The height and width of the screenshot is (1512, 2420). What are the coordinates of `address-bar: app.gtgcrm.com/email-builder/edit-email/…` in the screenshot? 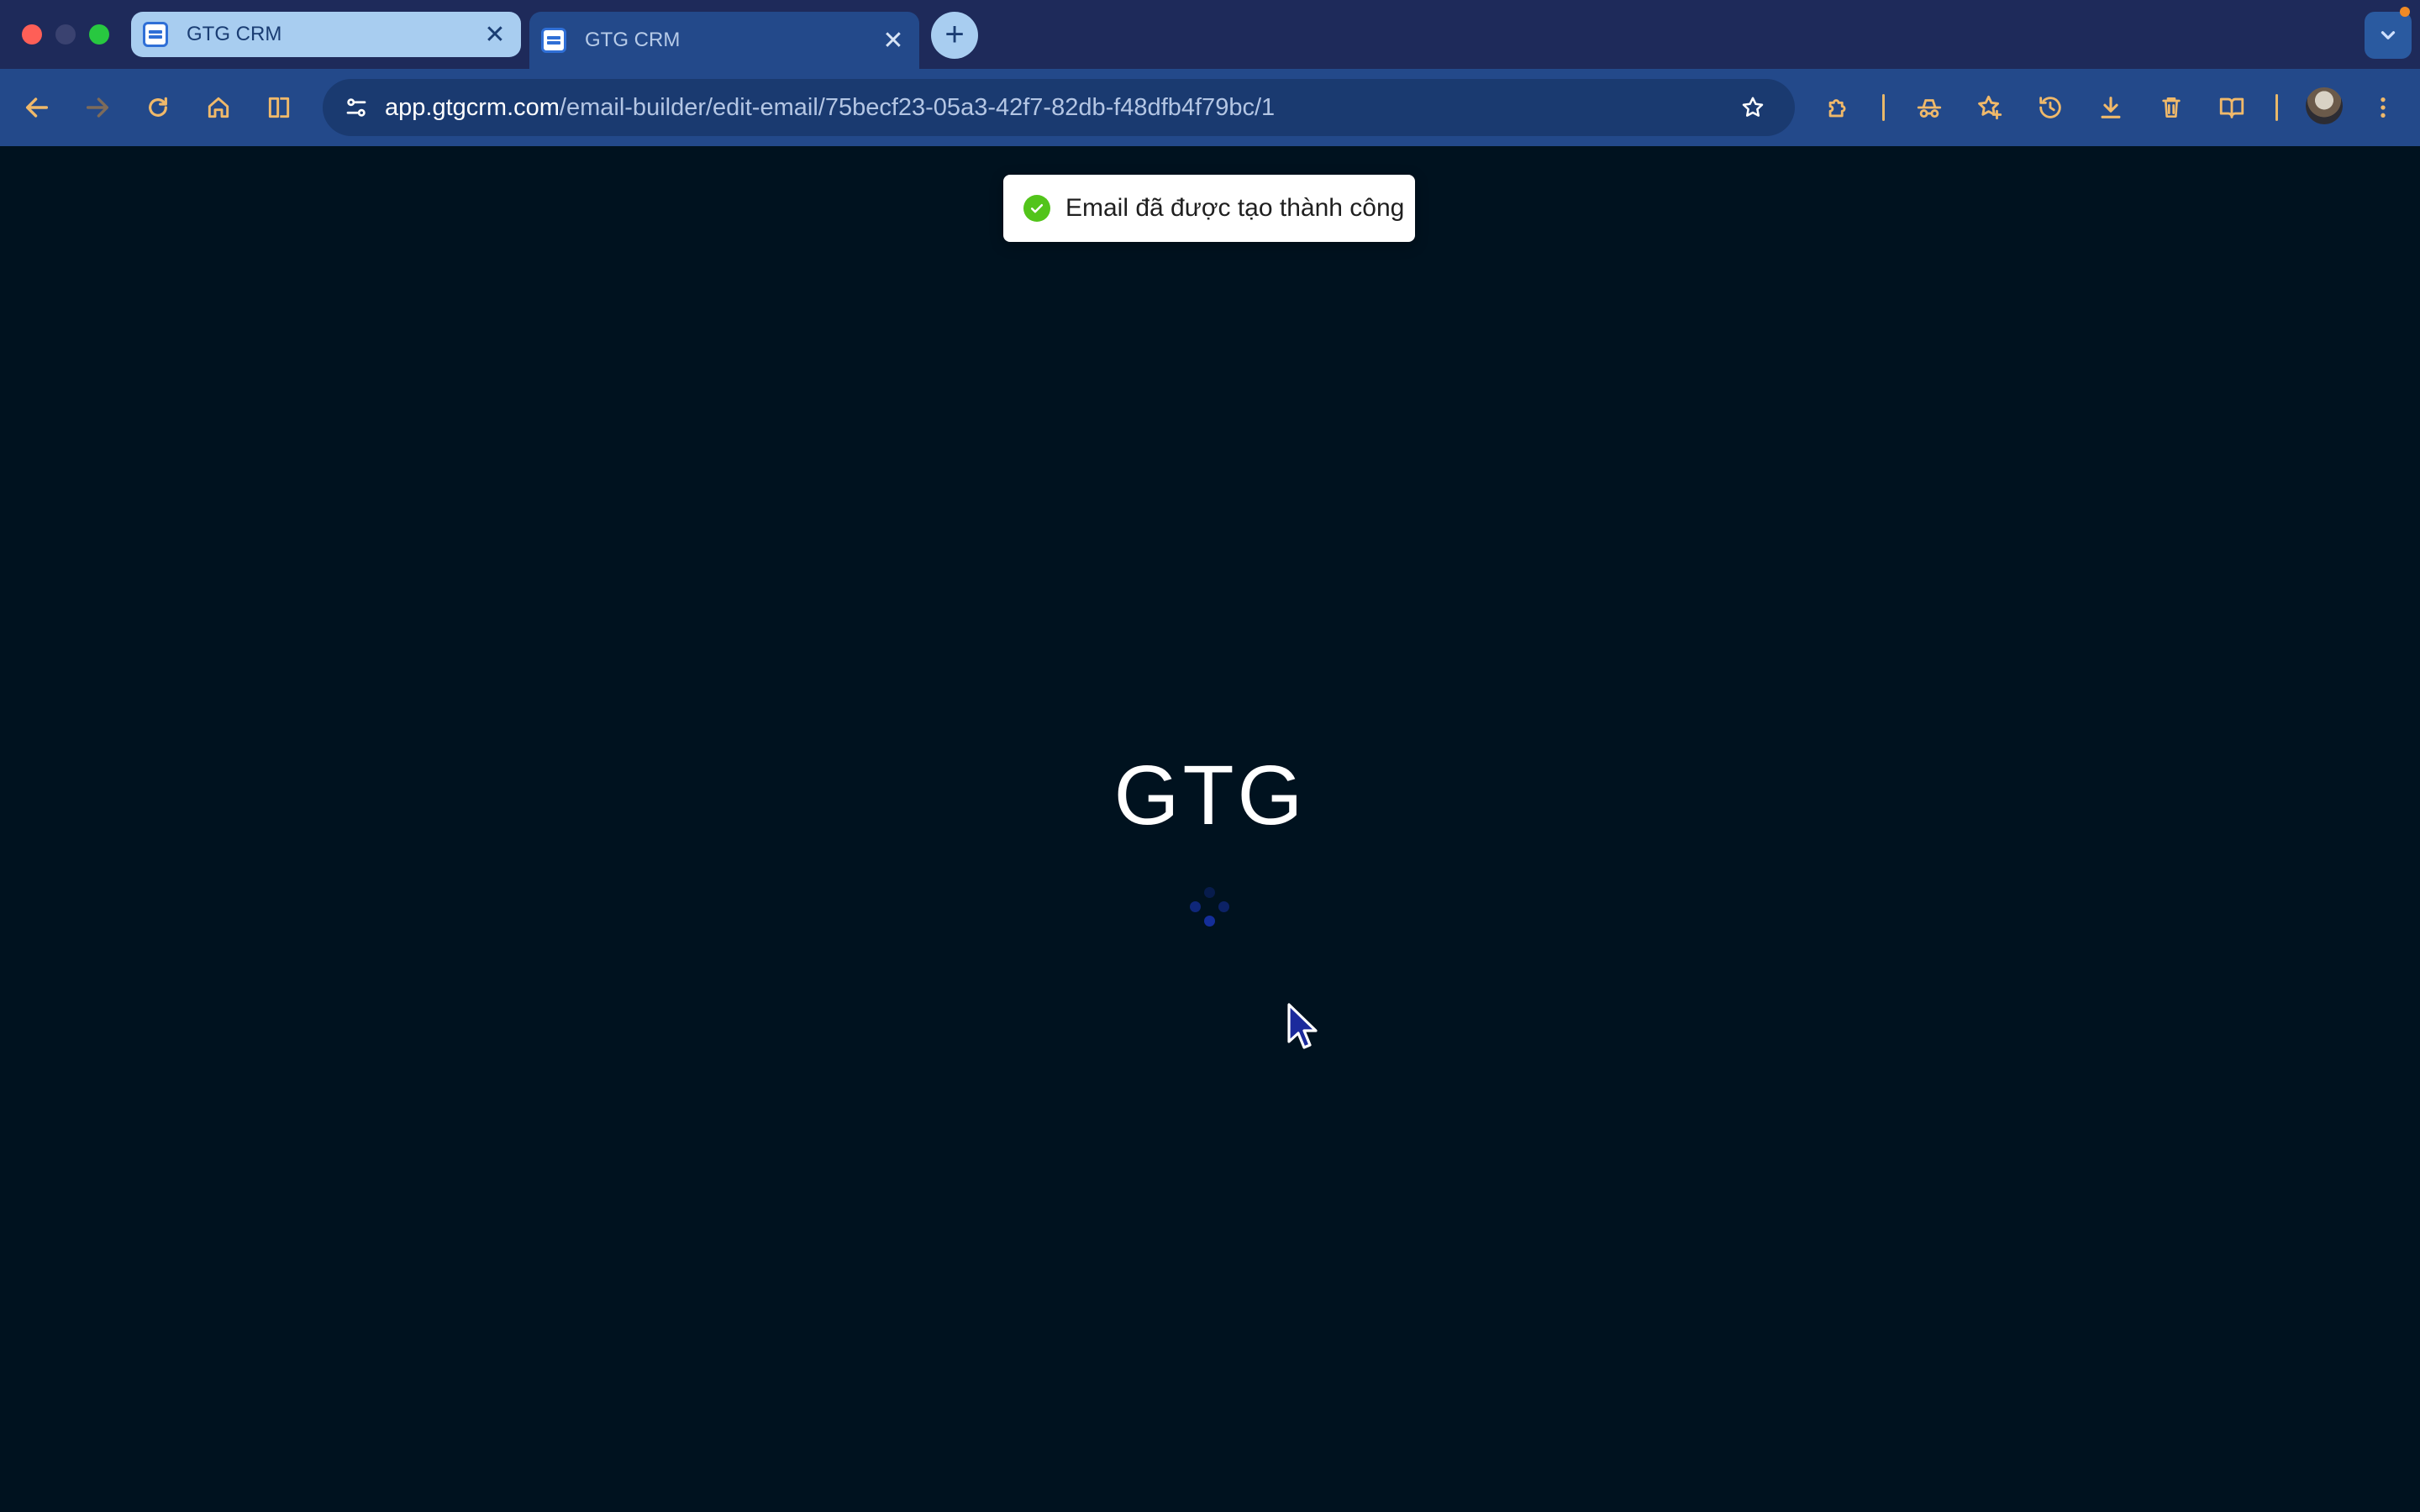 It's located at (1059, 107).